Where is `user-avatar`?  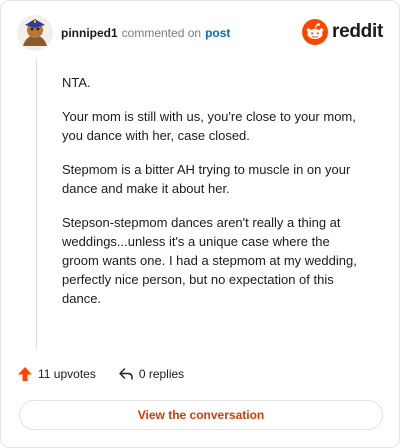 user-avatar is located at coordinates (35, 33).